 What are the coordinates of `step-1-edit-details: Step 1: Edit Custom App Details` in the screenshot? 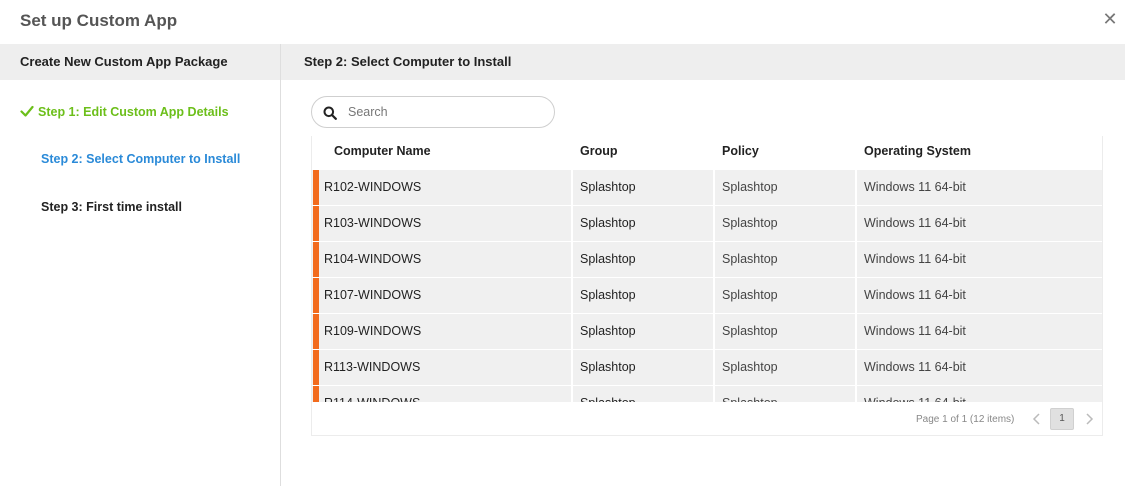 It's located at (124, 111).